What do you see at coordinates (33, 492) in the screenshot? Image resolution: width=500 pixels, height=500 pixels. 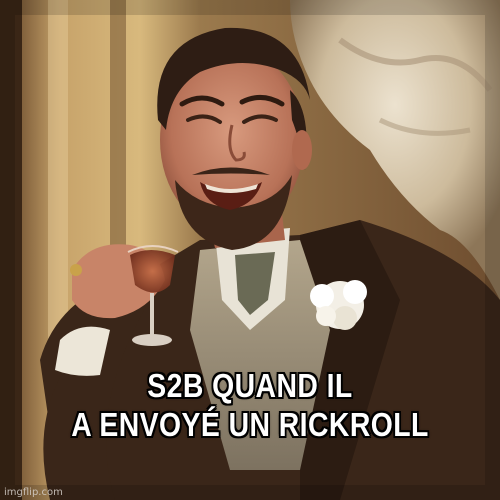 I see `imgflip-watermark: imgflip.com` at bounding box center [33, 492].